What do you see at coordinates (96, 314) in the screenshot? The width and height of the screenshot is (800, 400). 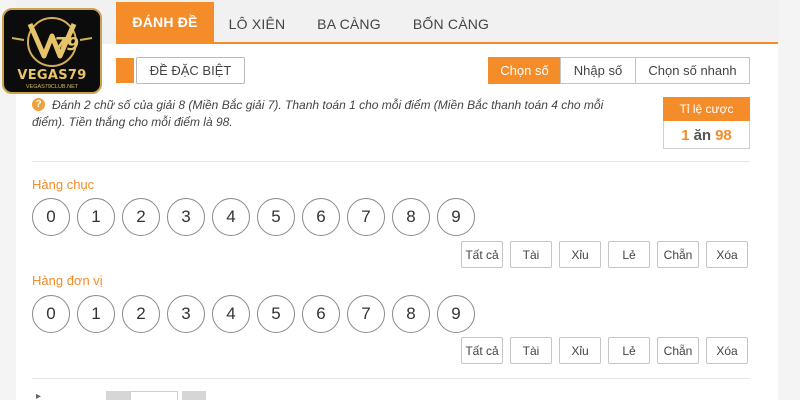 I see `digit-ball-units-1: 1` at bounding box center [96, 314].